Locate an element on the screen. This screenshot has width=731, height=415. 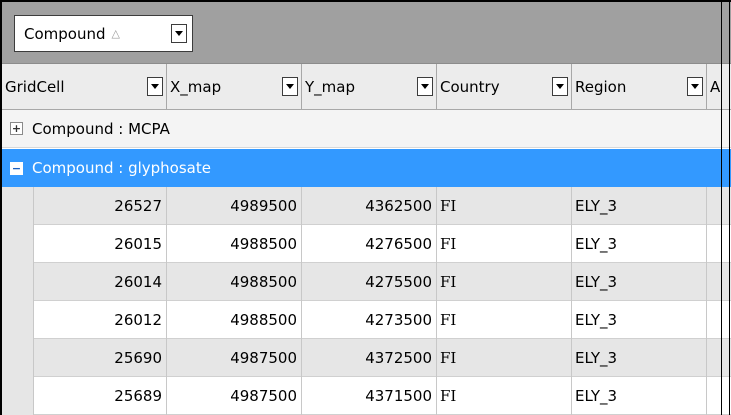
group-row-label: Compound : glyphosate is located at coordinates (121, 168).